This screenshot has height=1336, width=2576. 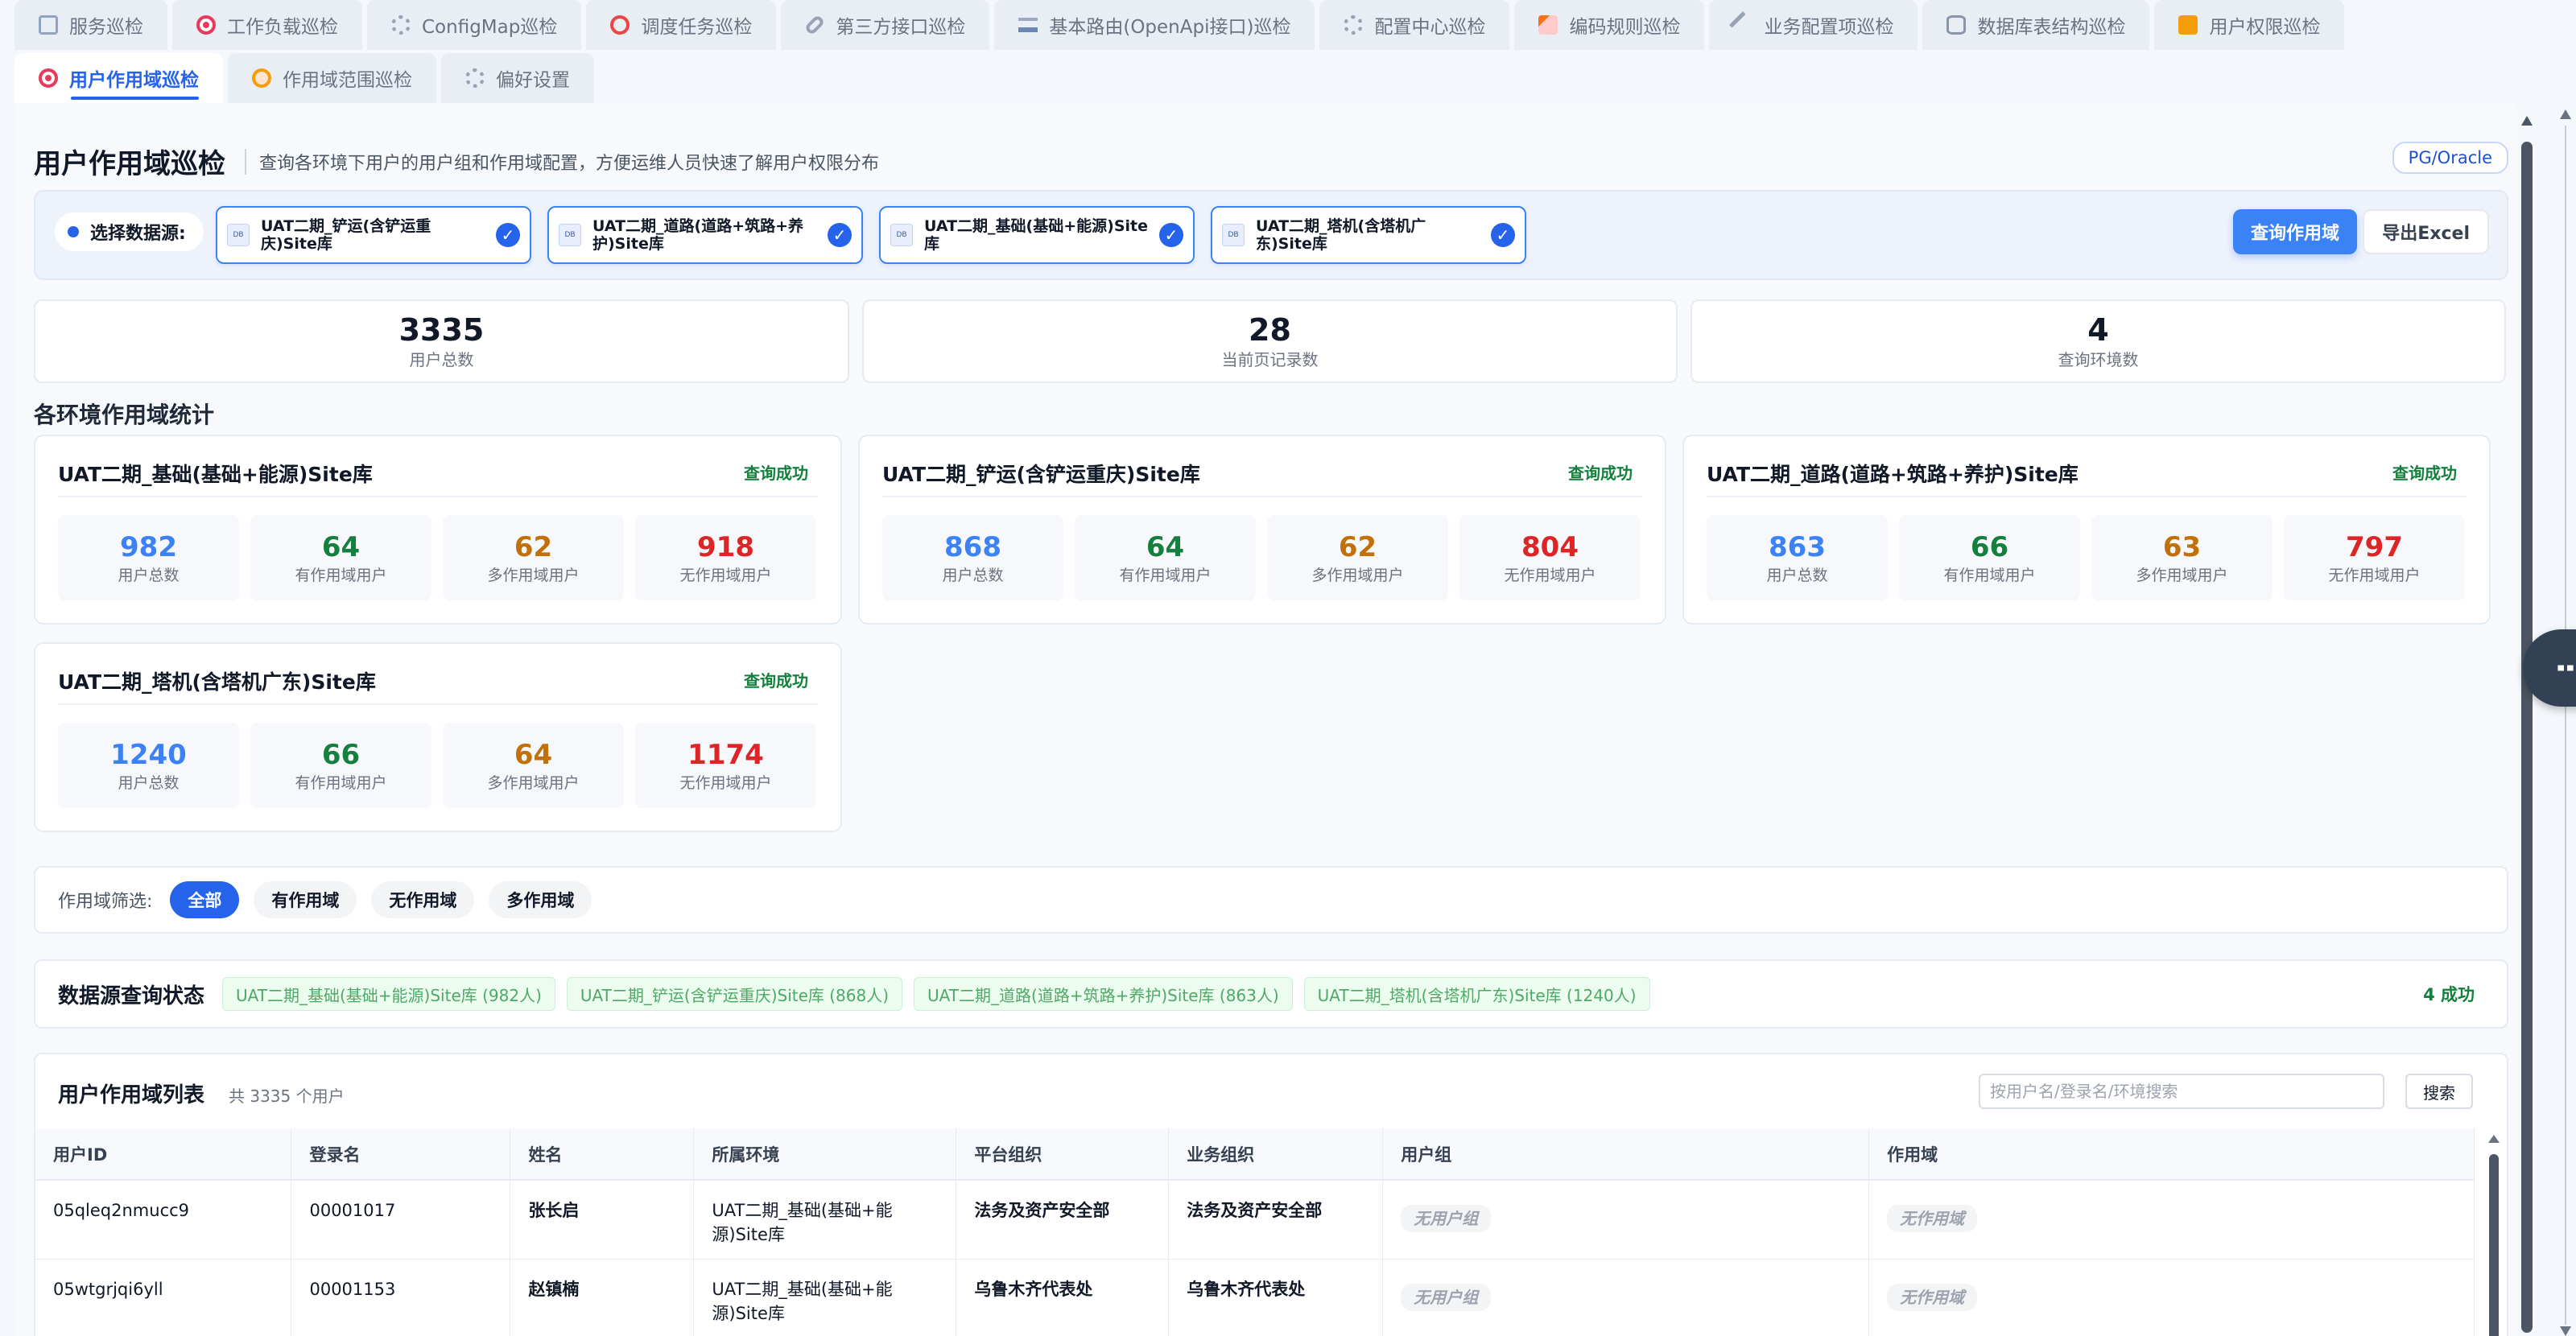 I want to click on cell-group: 无用户组, so click(x=1626, y=1297).